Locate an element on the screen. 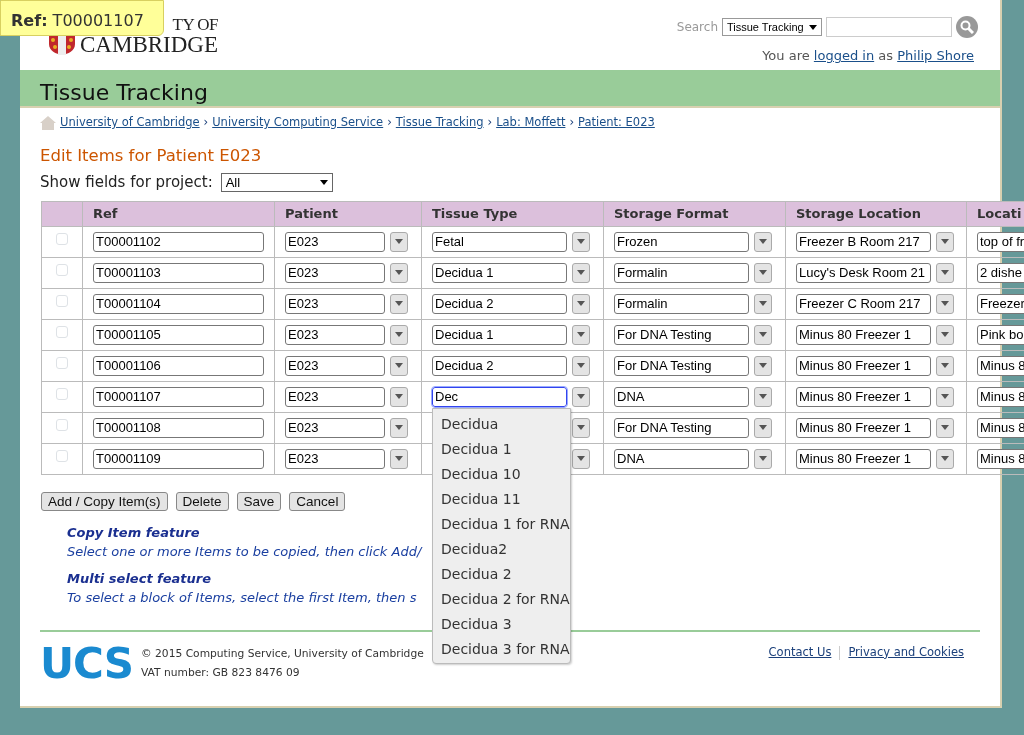  ref-field: T00001106 is located at coordinates (178, 365).